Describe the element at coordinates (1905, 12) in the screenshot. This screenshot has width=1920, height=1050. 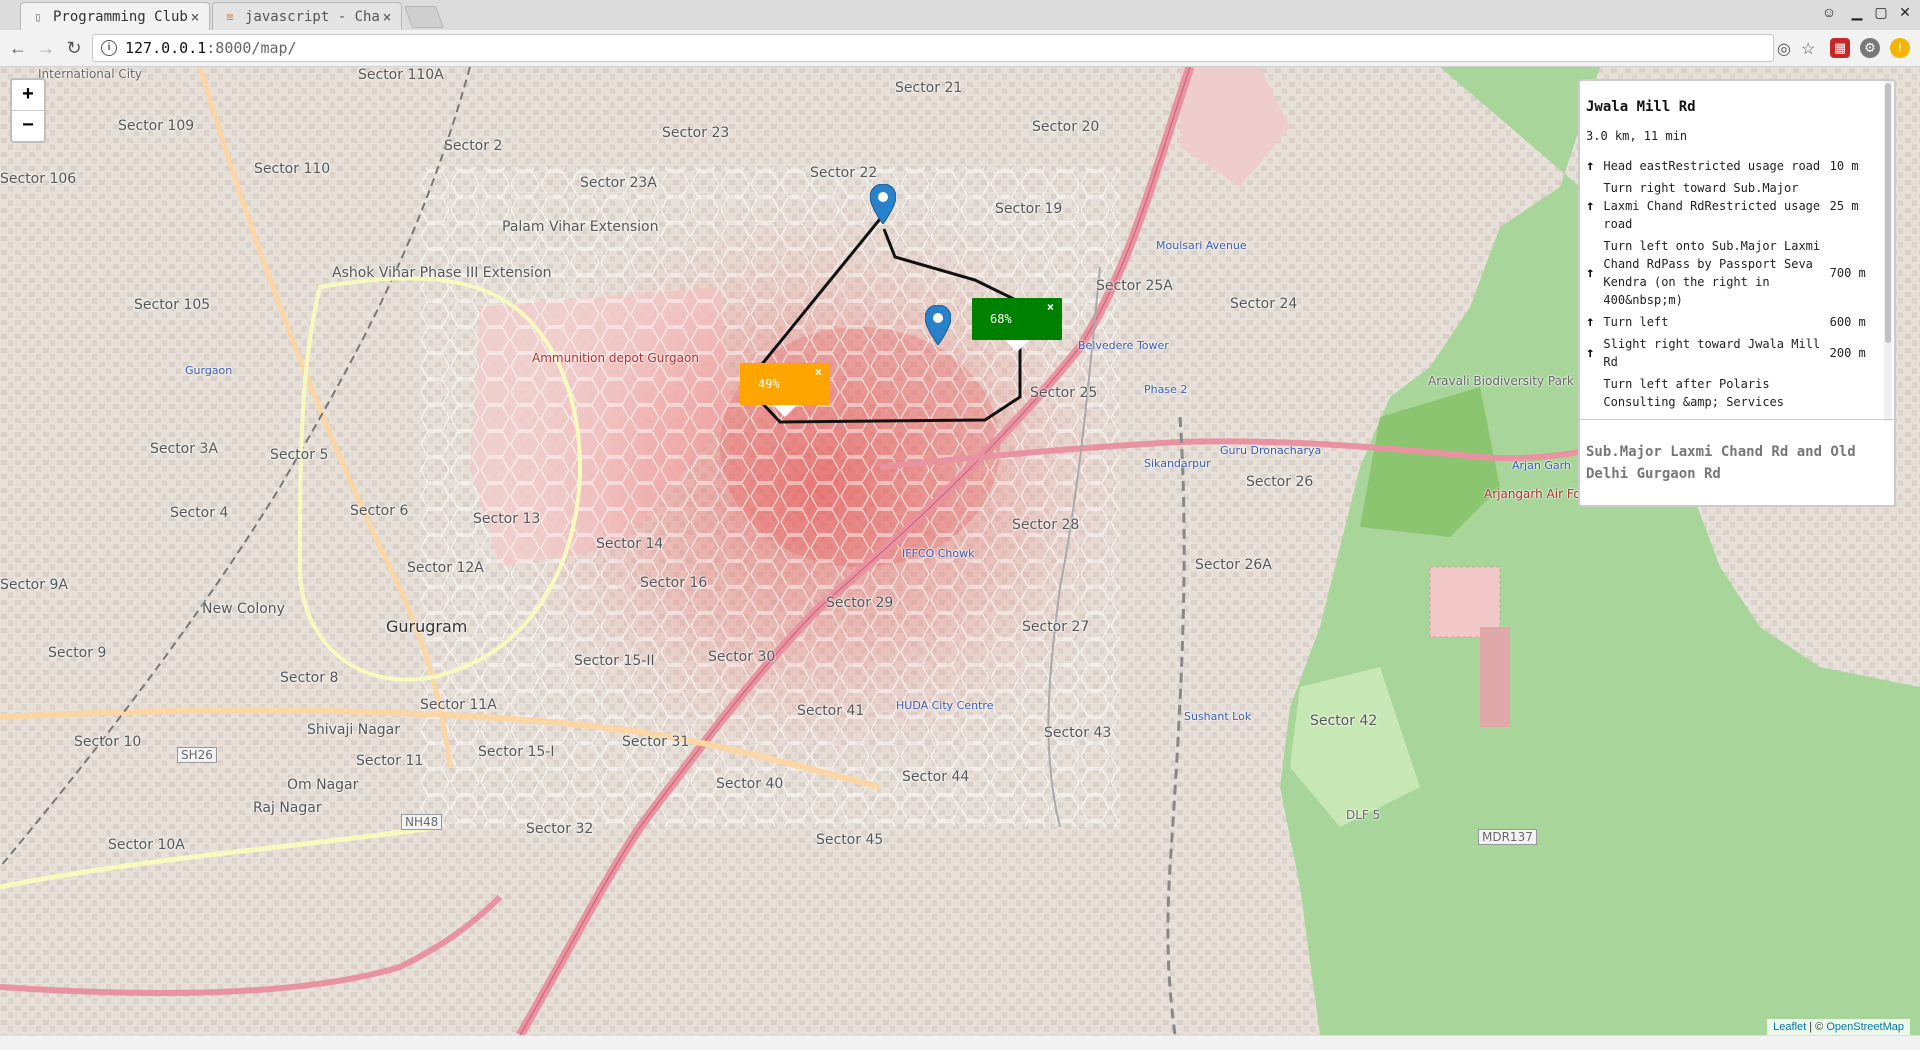
I see `window-close-icon: ✕` at that location.